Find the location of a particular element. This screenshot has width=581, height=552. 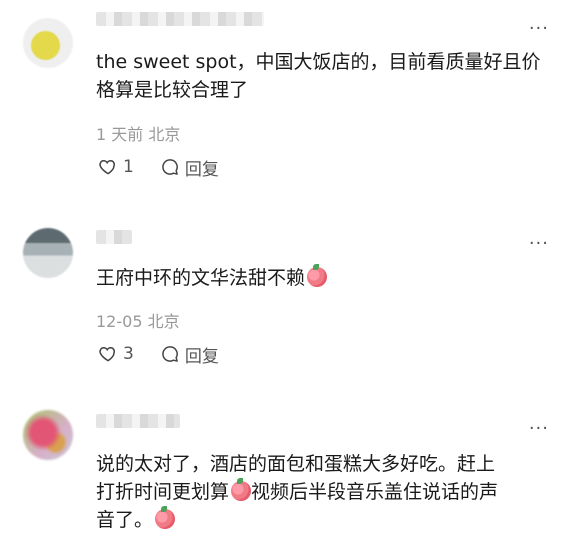

comment-text-segment: 视频后半段音乐盖住说话的声 is located at coordinates (375, 492).